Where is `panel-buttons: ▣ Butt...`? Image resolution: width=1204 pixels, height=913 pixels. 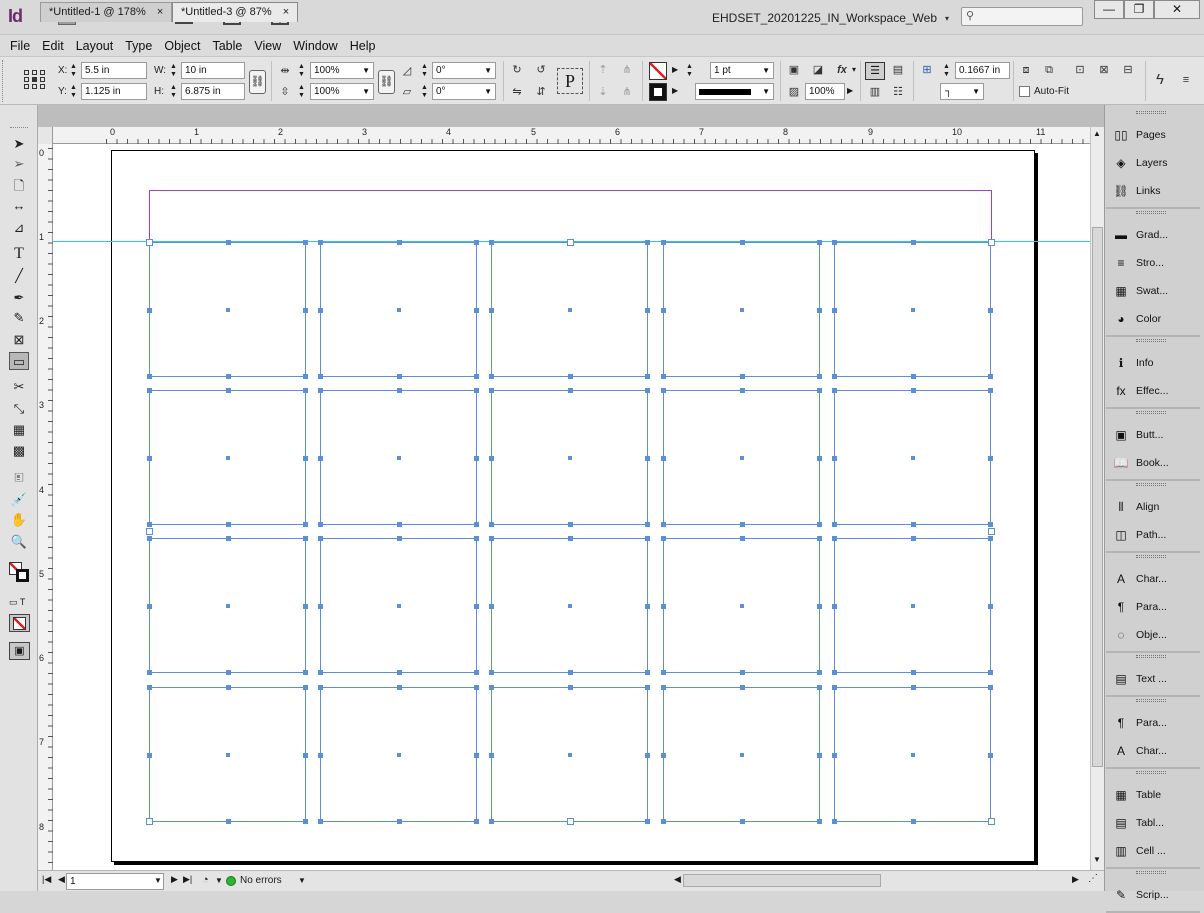 panel-buttons: ▣ Butt... is located at coordinates (1155, 435).